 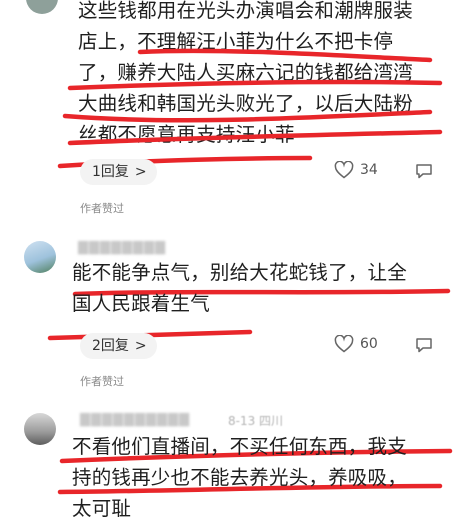 I want to click on comment-line: 大曲线和韩国光头败光了，以后大陆粉, so click(x=245, y=103).